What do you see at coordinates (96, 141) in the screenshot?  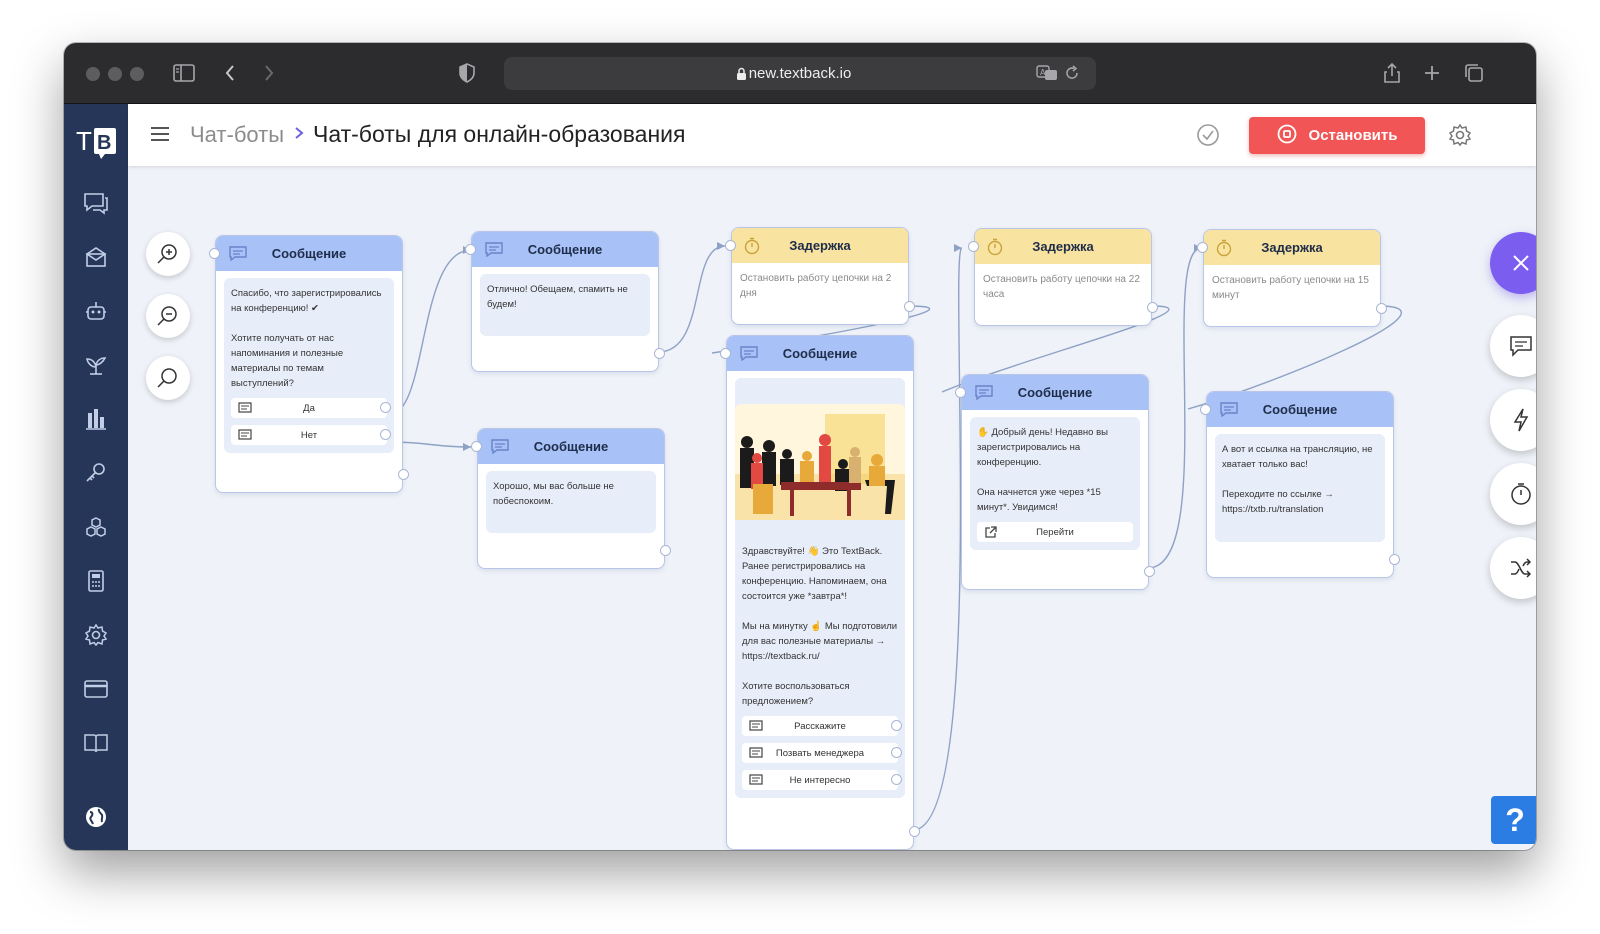 I see `app-logo: TB` at bounding box center [96, 141].